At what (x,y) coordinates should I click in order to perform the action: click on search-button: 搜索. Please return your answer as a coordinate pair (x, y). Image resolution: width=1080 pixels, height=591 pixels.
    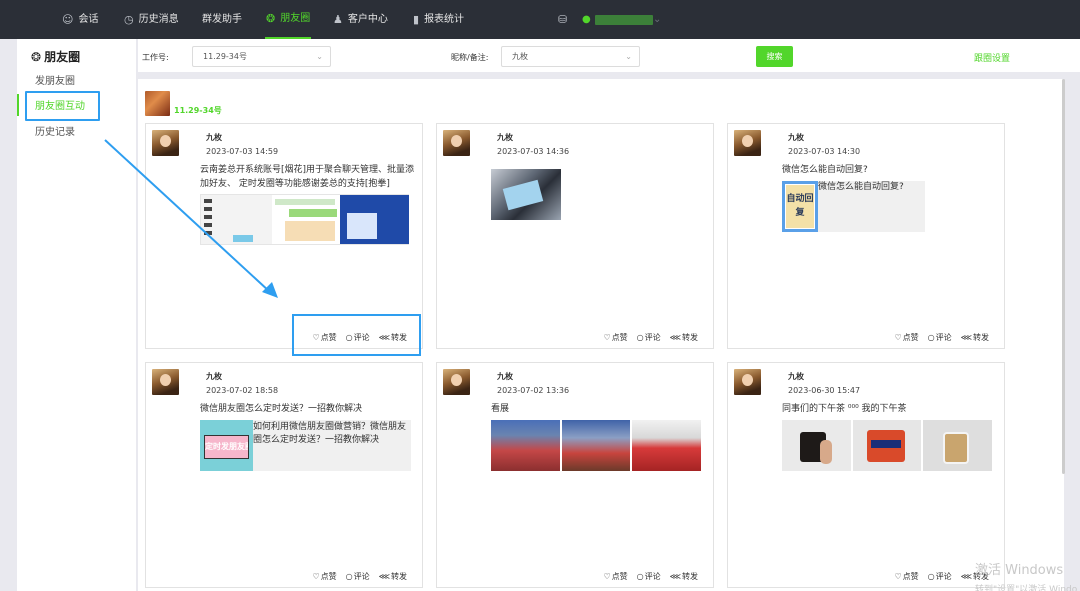
    Looking at the image, I should click on (774, 56).